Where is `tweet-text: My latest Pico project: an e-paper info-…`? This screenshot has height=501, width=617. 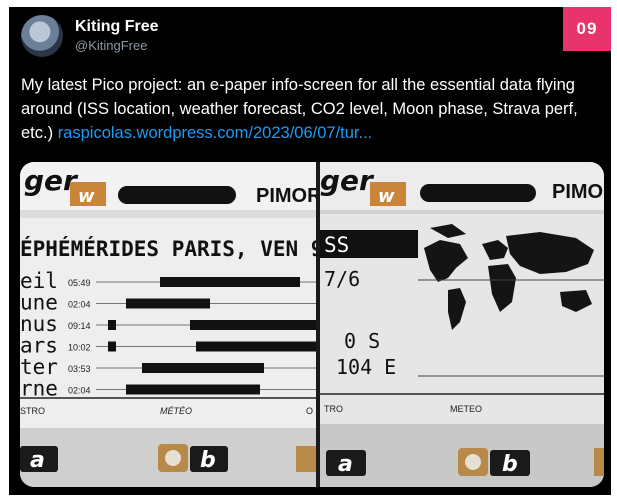 tweet-text: My latest Pico project: an e-paper info-… is located at coordinates (311, 109).